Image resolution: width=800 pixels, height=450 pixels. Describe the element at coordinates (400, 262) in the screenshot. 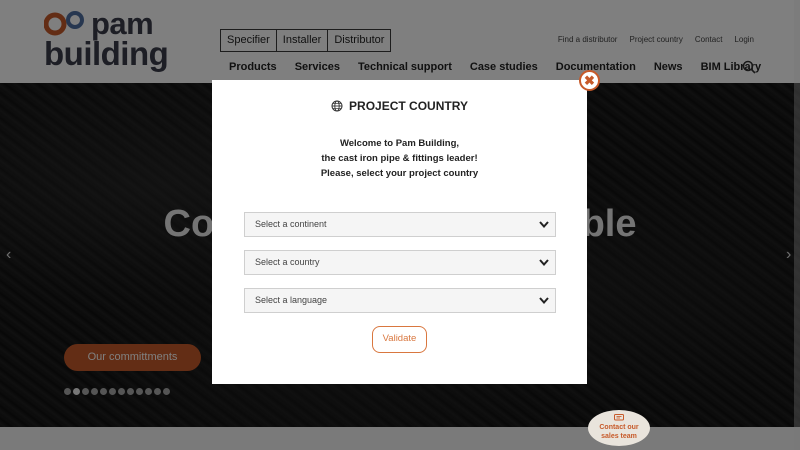

I see `country-select: Select a country` at that location.